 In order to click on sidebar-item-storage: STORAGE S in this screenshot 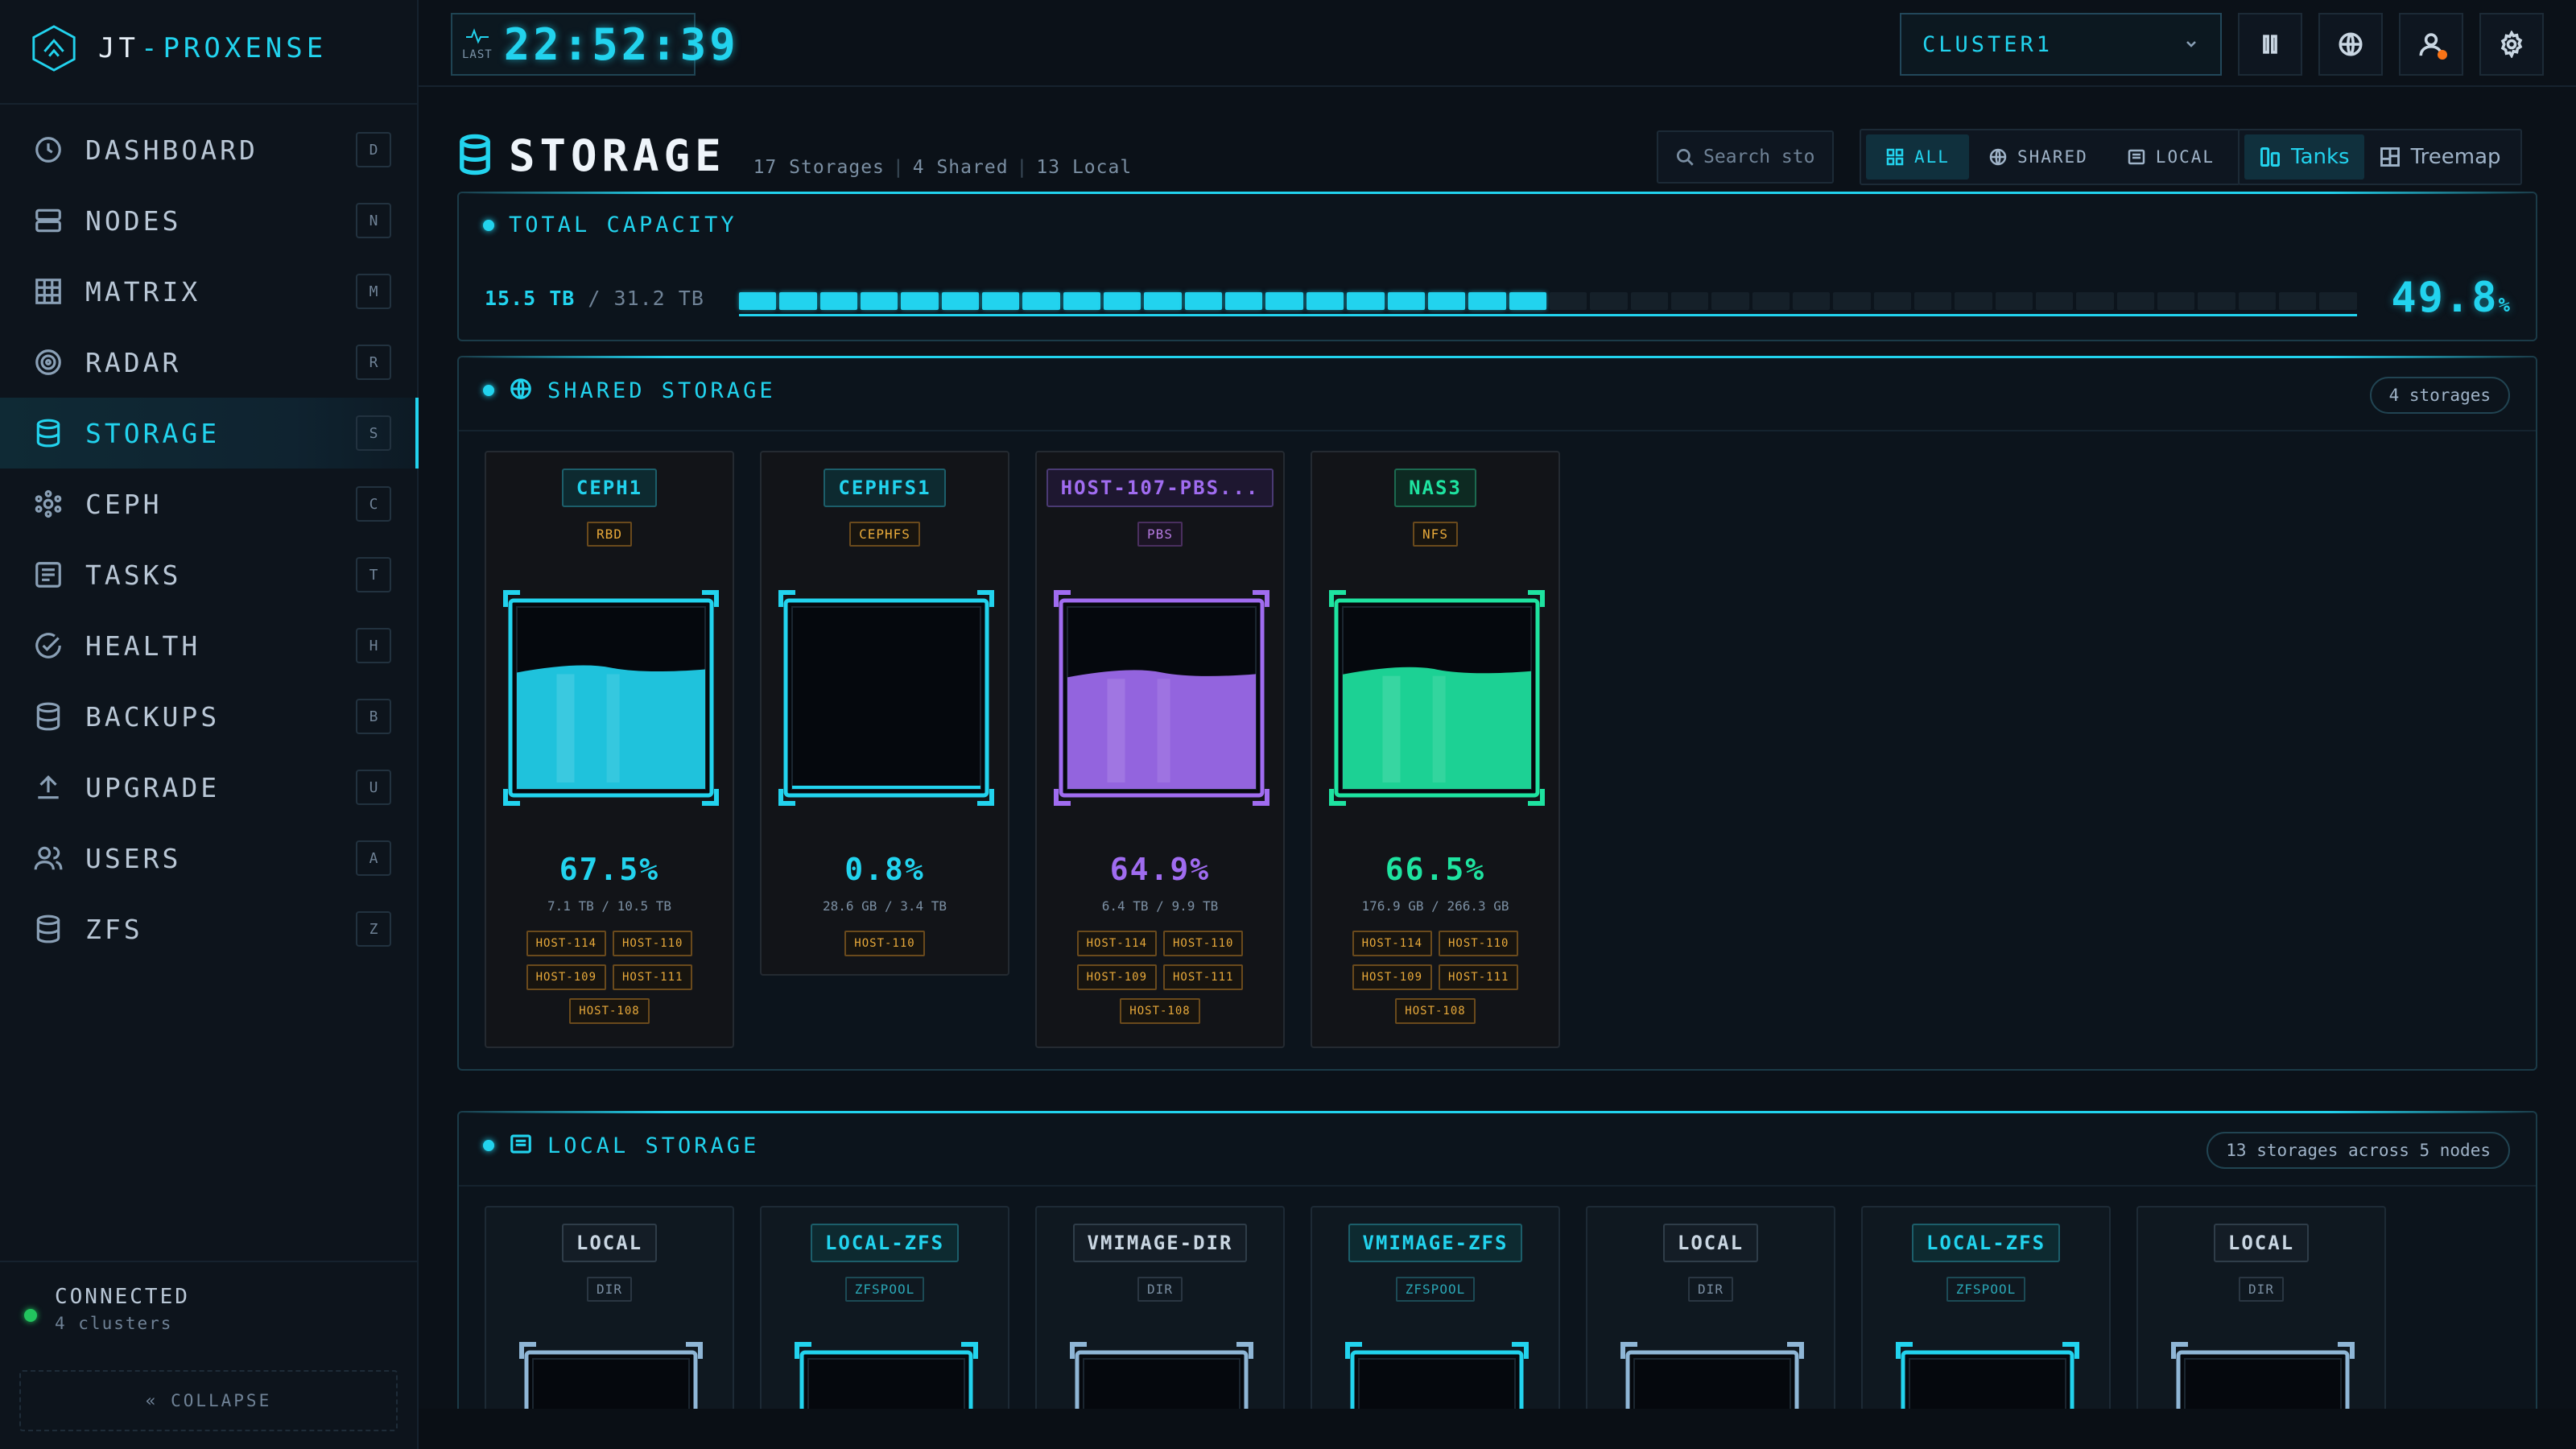, I will do `click(209, 433)`.